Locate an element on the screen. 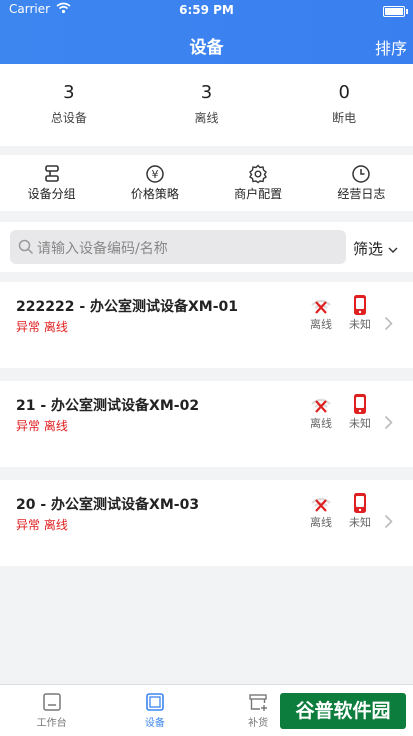 This screenshot has width=413, height=736. device-name: 20 - 办公室测试设备XM-03 is located at coordinates (108, 505).